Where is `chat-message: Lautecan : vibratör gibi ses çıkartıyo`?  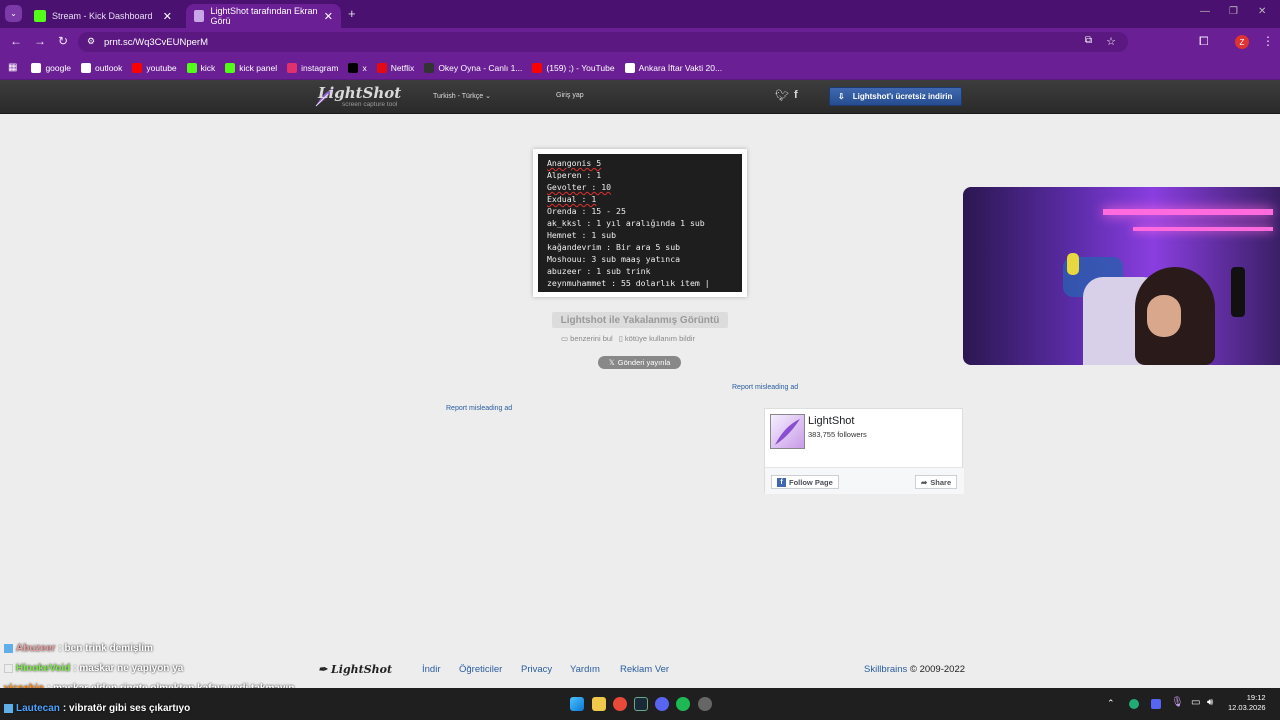 chat-message: Lautecan : vibratör gibi ses çıkartıyo is located at coordinates (97, 708).